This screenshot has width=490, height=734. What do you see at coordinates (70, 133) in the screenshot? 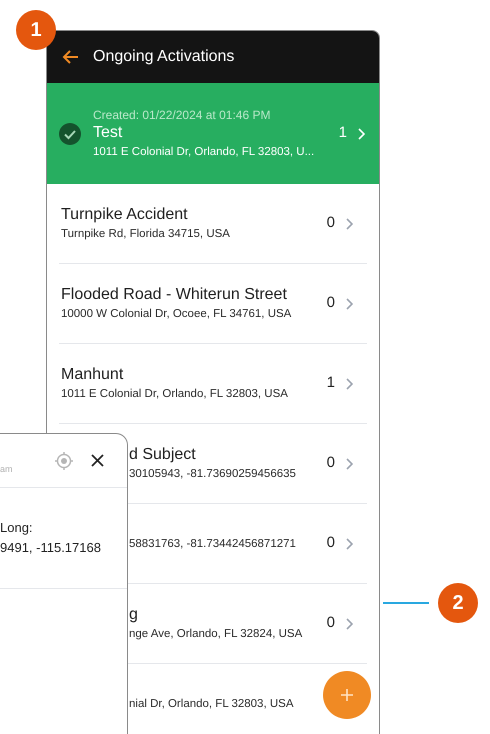
I see `check-circle-icon` at bounding box center [70, 133].